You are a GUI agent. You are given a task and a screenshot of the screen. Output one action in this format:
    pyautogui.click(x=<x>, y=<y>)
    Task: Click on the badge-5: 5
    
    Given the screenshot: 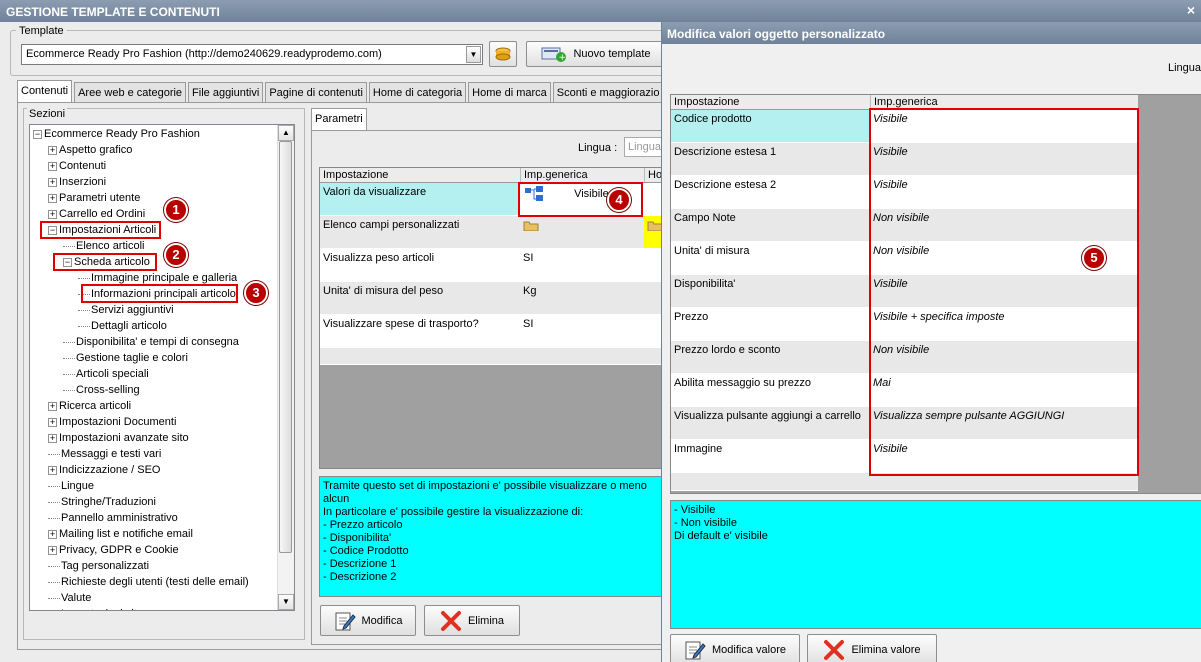 What is the action you would take?
    pyautogui.click(x=1094, y=258)
    